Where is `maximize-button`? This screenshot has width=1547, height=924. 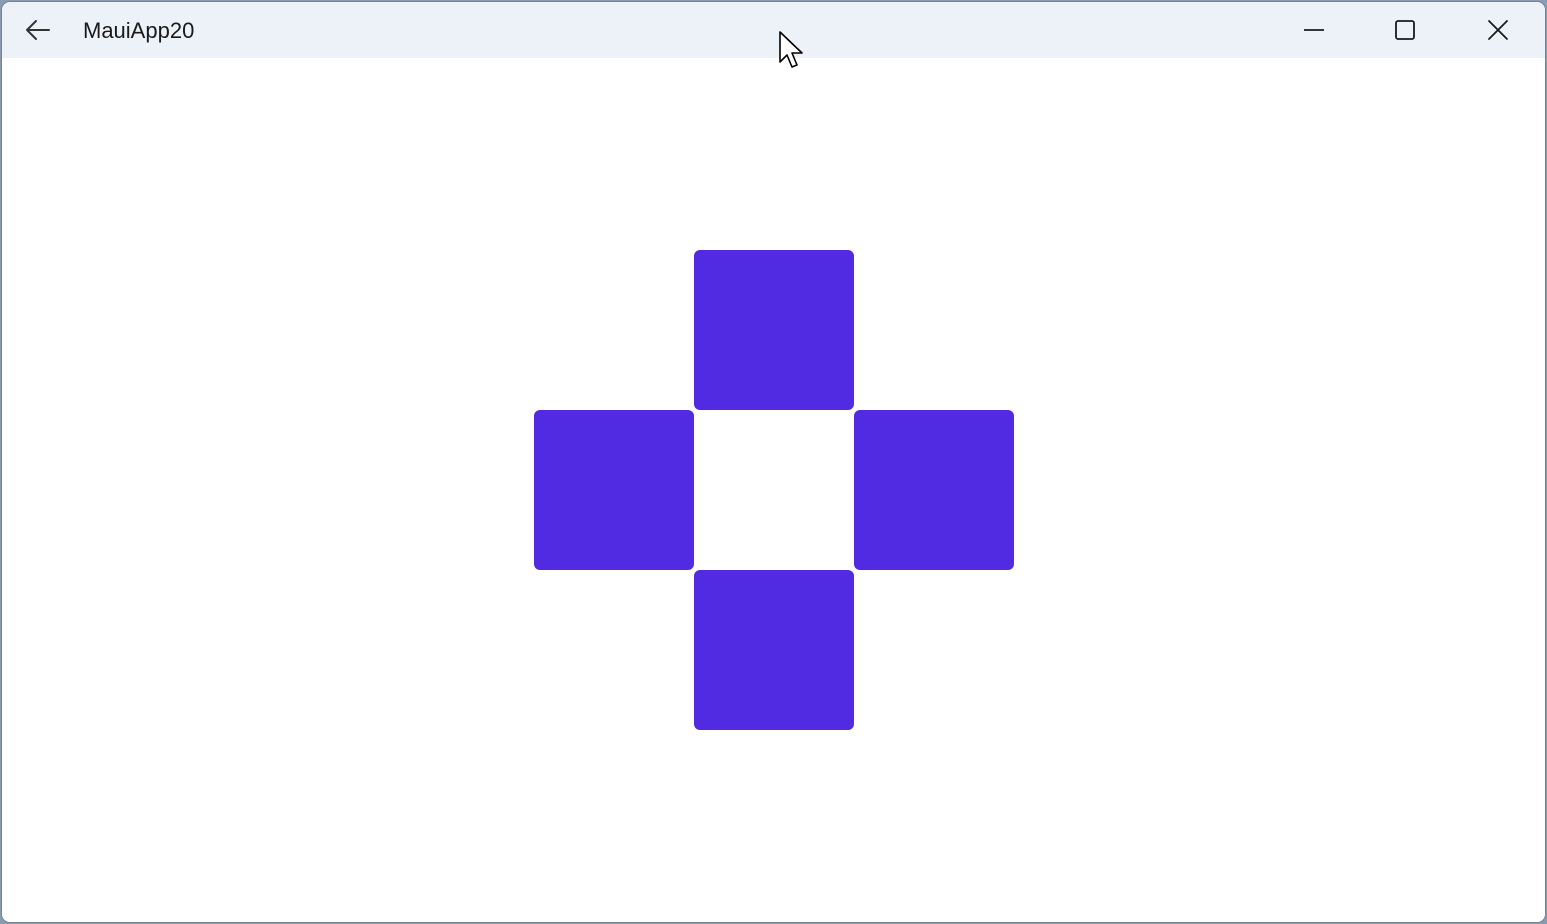
maximize-button is located at coordinates (1405, 30).